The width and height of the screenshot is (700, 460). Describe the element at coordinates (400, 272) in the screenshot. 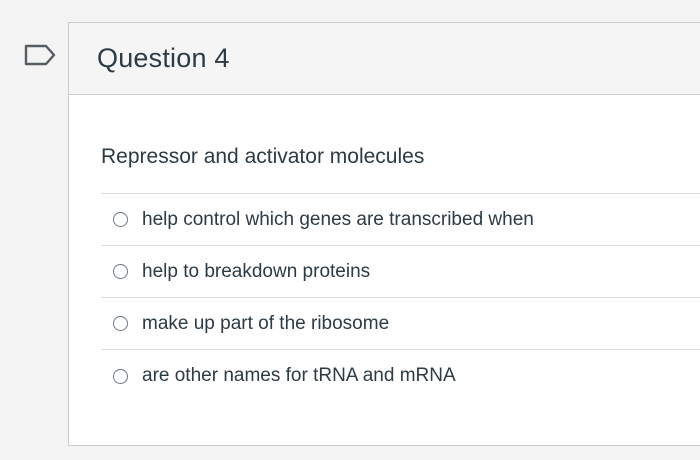

I see `answer-option: help to breakdown proteins` at that location.